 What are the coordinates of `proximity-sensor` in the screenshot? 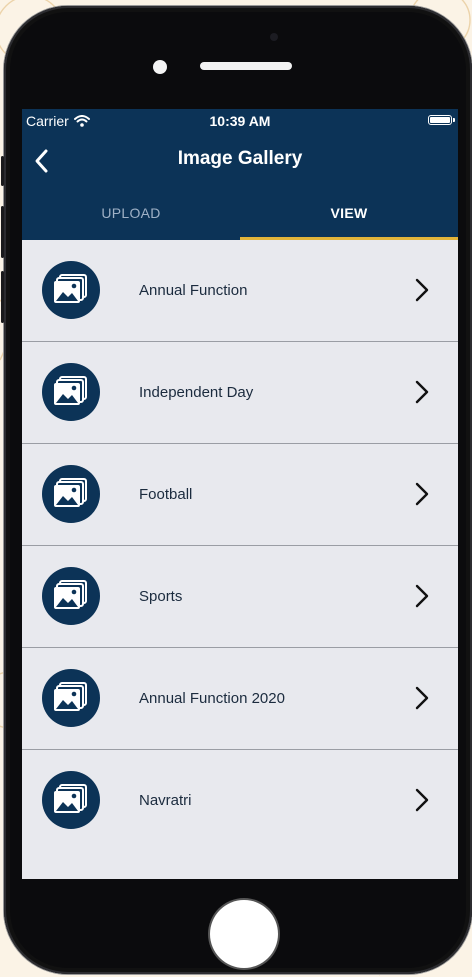 It's located at (274, 37).